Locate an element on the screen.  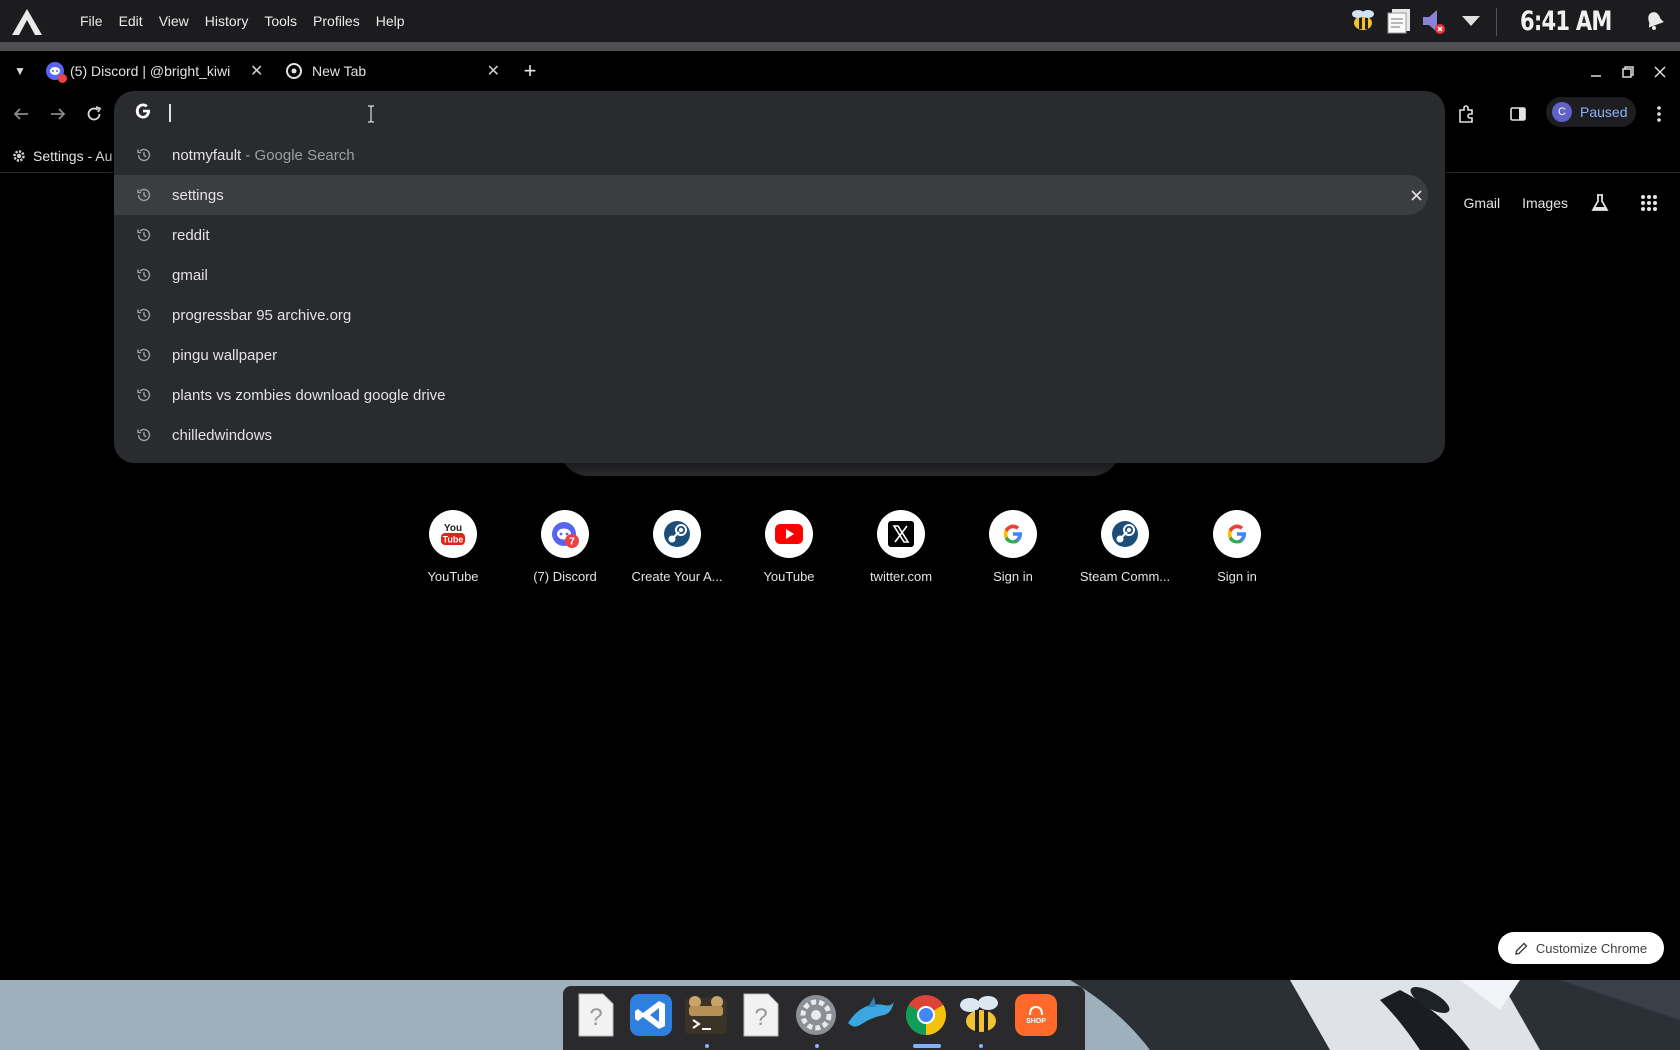
customize-chrome-button: Customize Chrome is located at coordinates (1581, 948).